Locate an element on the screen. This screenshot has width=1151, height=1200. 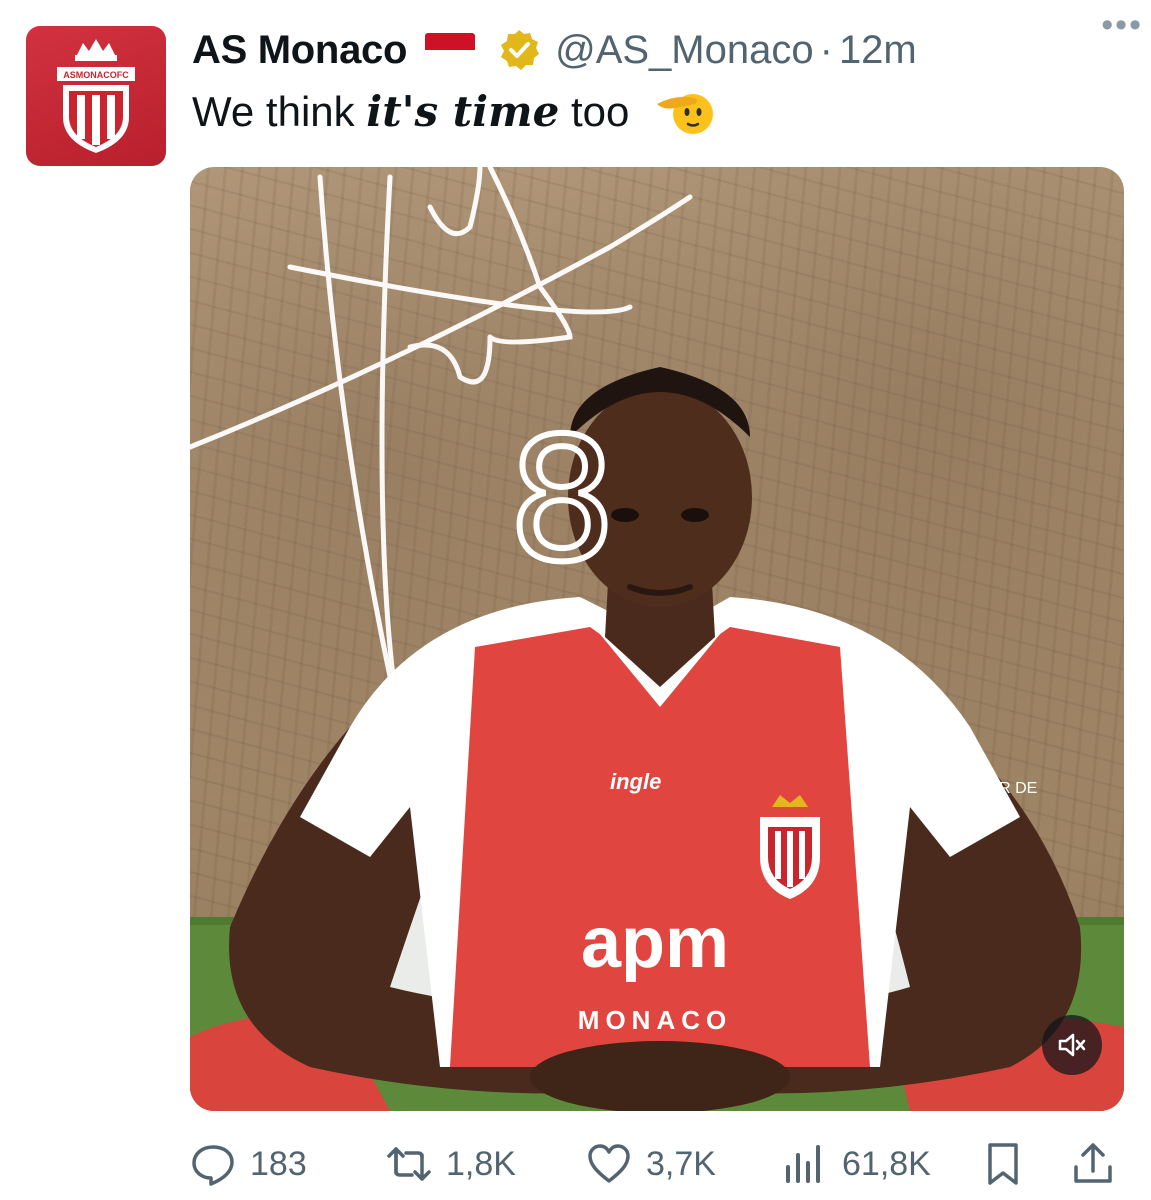
sleeve-text: CŒUR DE is located at coordinates (998, 788).